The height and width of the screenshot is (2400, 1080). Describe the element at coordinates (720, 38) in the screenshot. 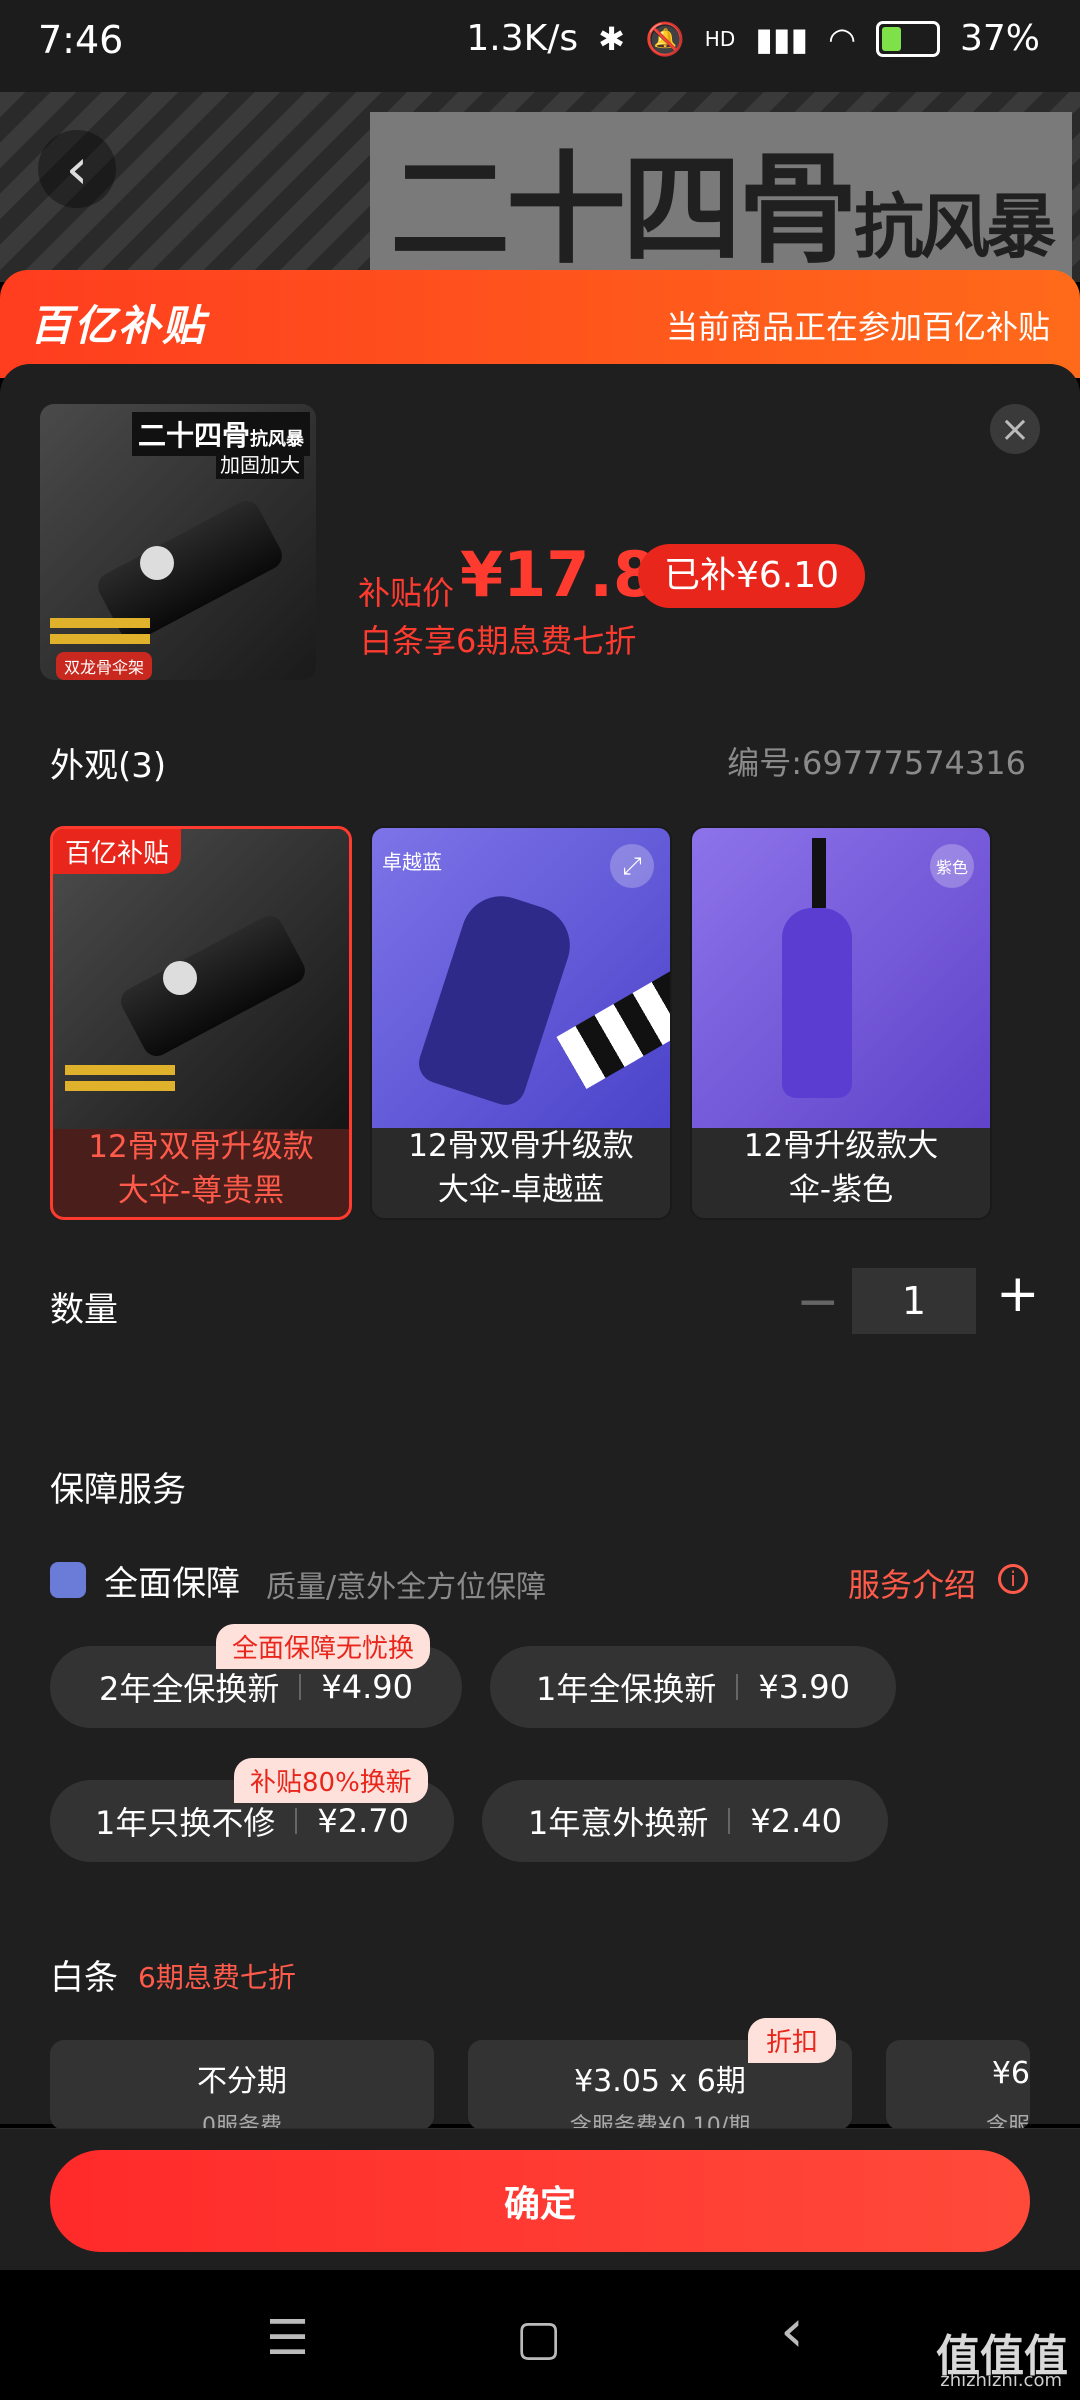

I see `hd-badge: HD` at that location.